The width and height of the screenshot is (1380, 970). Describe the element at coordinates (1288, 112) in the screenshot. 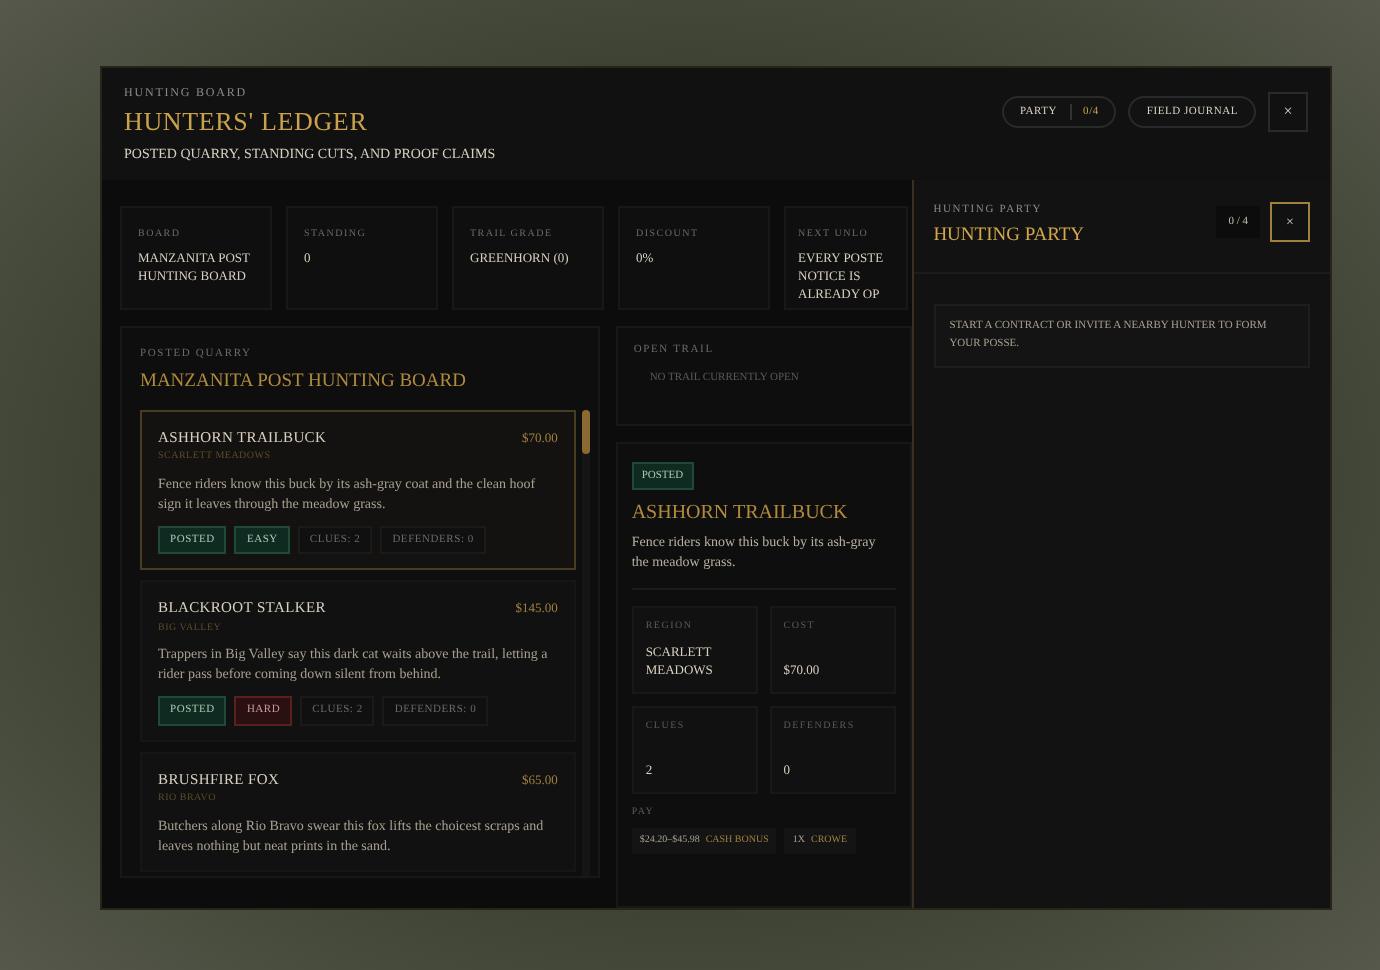

I see `close-button: ×` at that location.